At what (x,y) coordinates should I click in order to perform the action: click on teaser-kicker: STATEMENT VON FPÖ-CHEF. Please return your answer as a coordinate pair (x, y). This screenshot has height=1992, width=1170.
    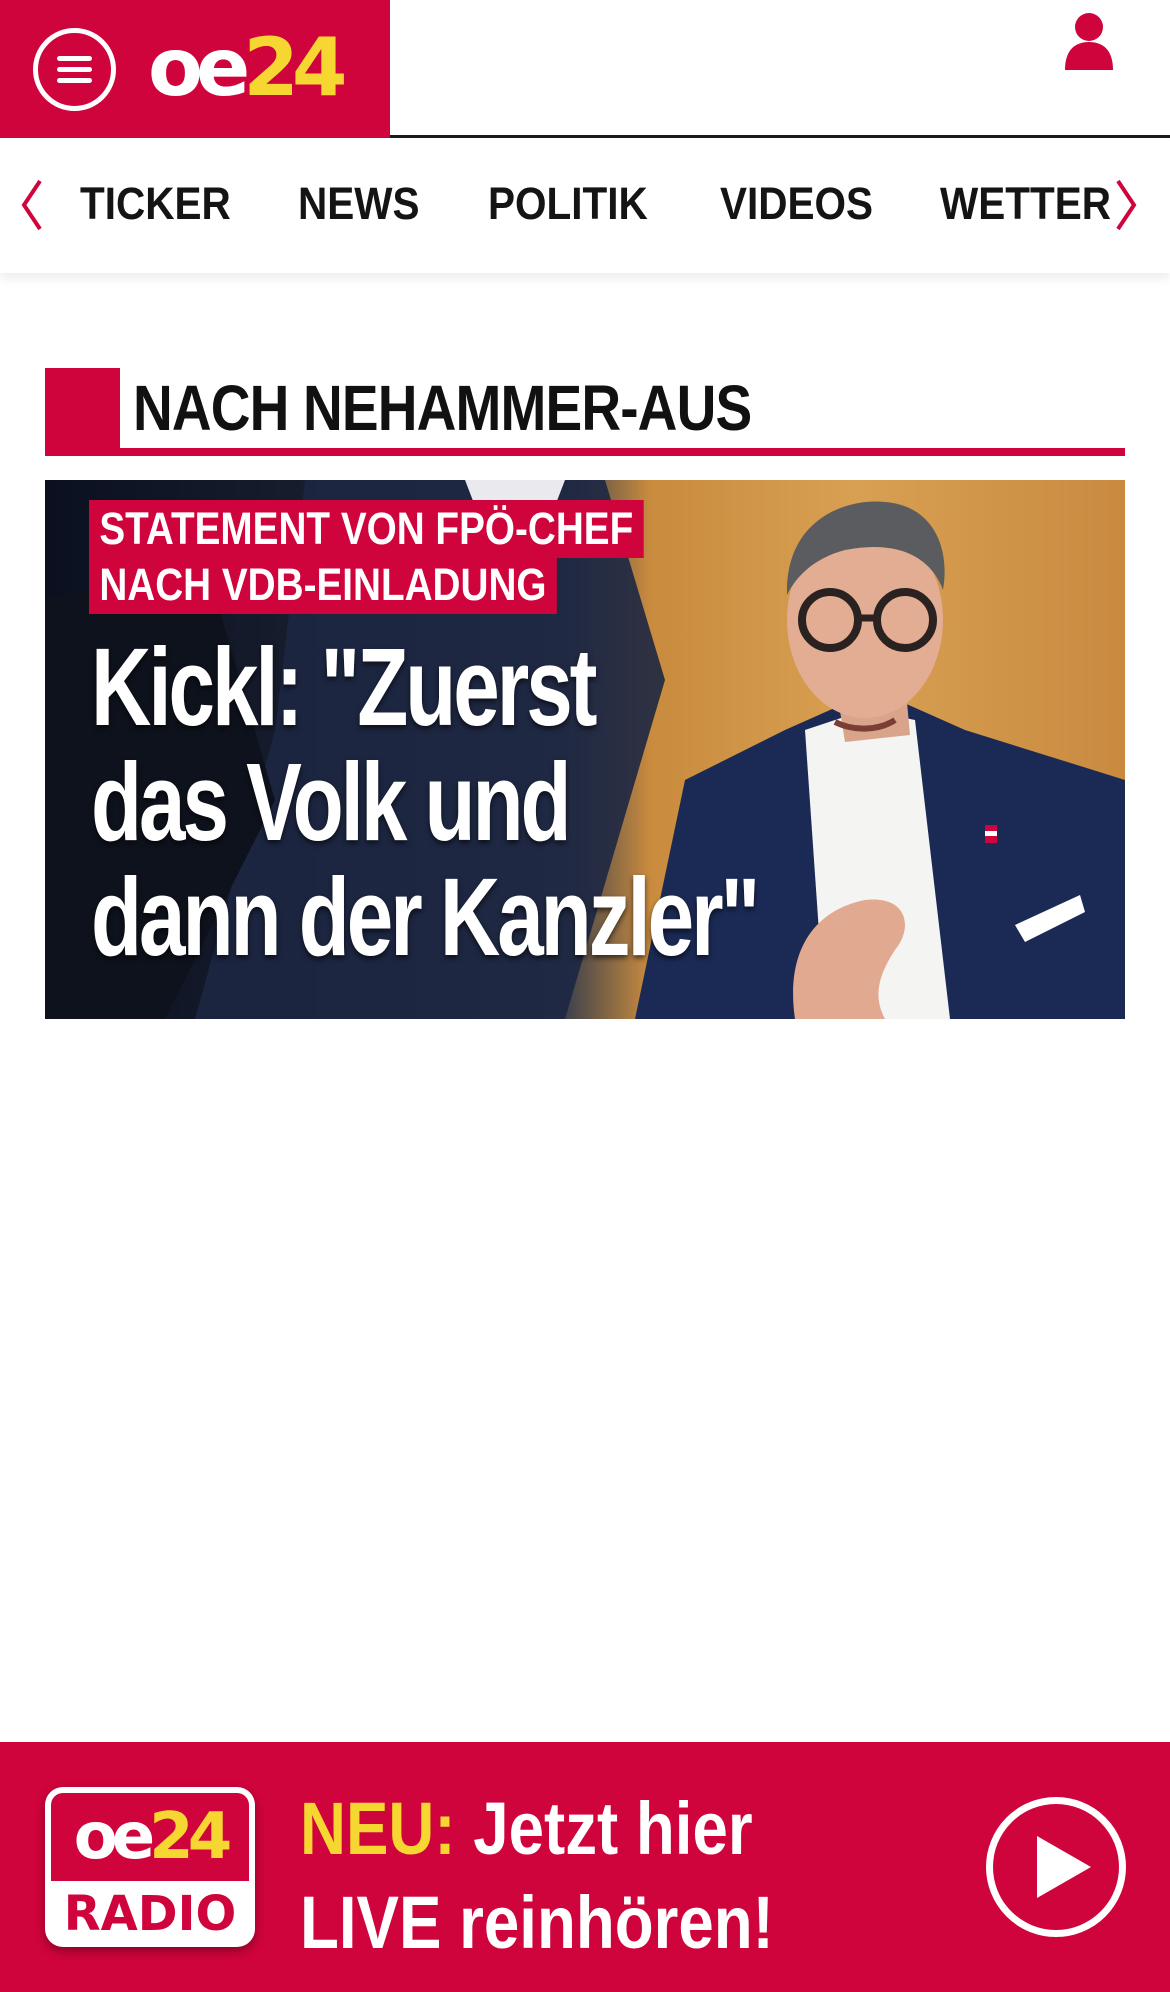
    Looking at the image, I should click on (366, 529).